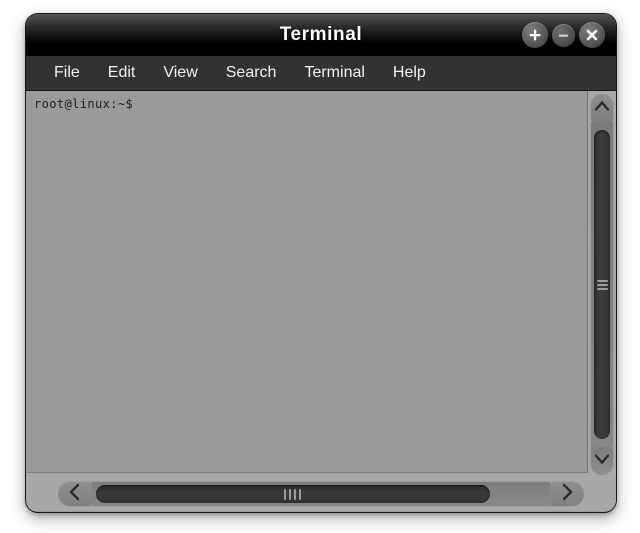 The height and width of the screenshot is (533, 640). I want to click on close-icon, so click(592, 35).